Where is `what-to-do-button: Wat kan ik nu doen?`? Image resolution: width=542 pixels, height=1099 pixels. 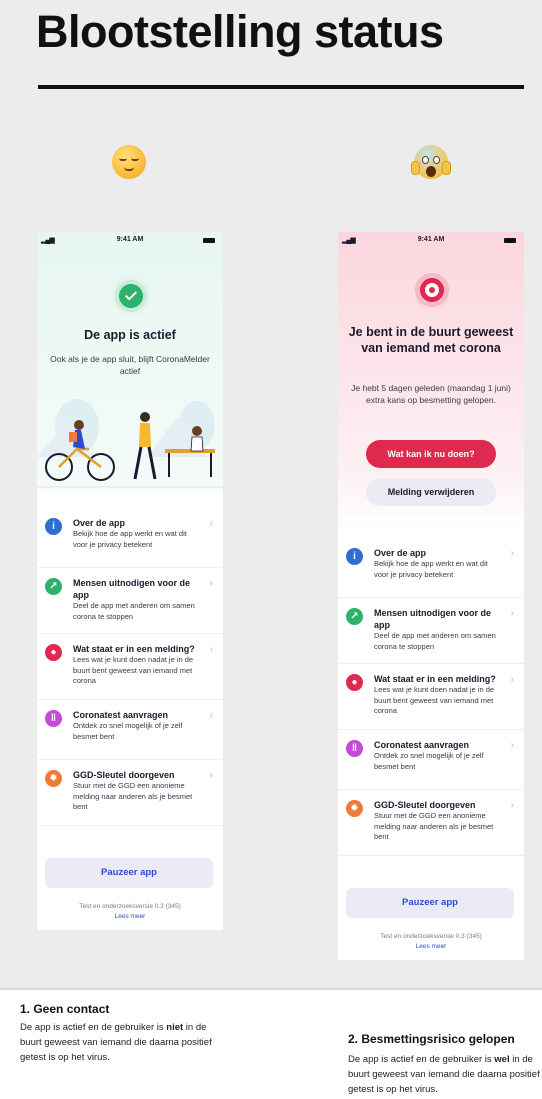 what-to-do-button: Wat kan ik nu doen? is located at coordinates (431, 454).